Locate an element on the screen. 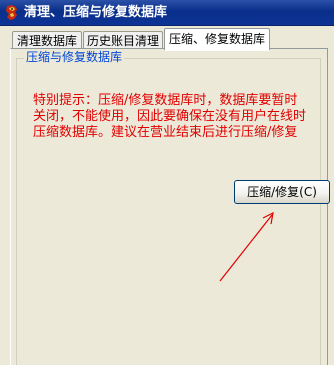 The image size is (334, 365). tab-compress-repair: 压缩、修复数据库 is located at coordinates (217, 39).